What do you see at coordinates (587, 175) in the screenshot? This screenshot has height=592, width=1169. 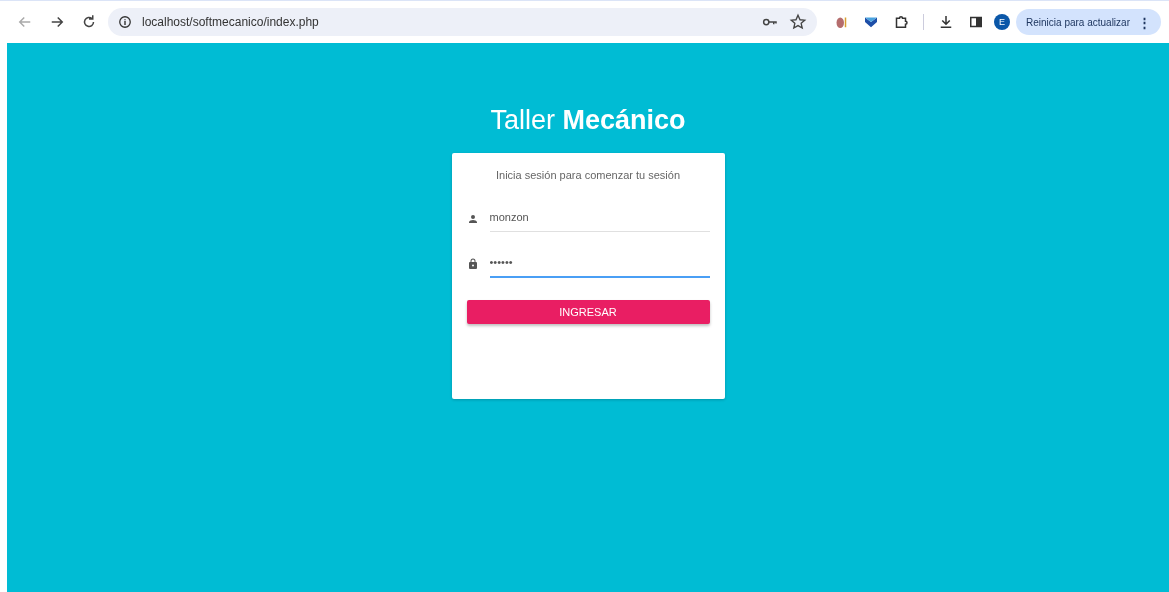 I see `login-subtitle: Inicia sesión para comenzar tu sesión` at bounding box center [587, 175].